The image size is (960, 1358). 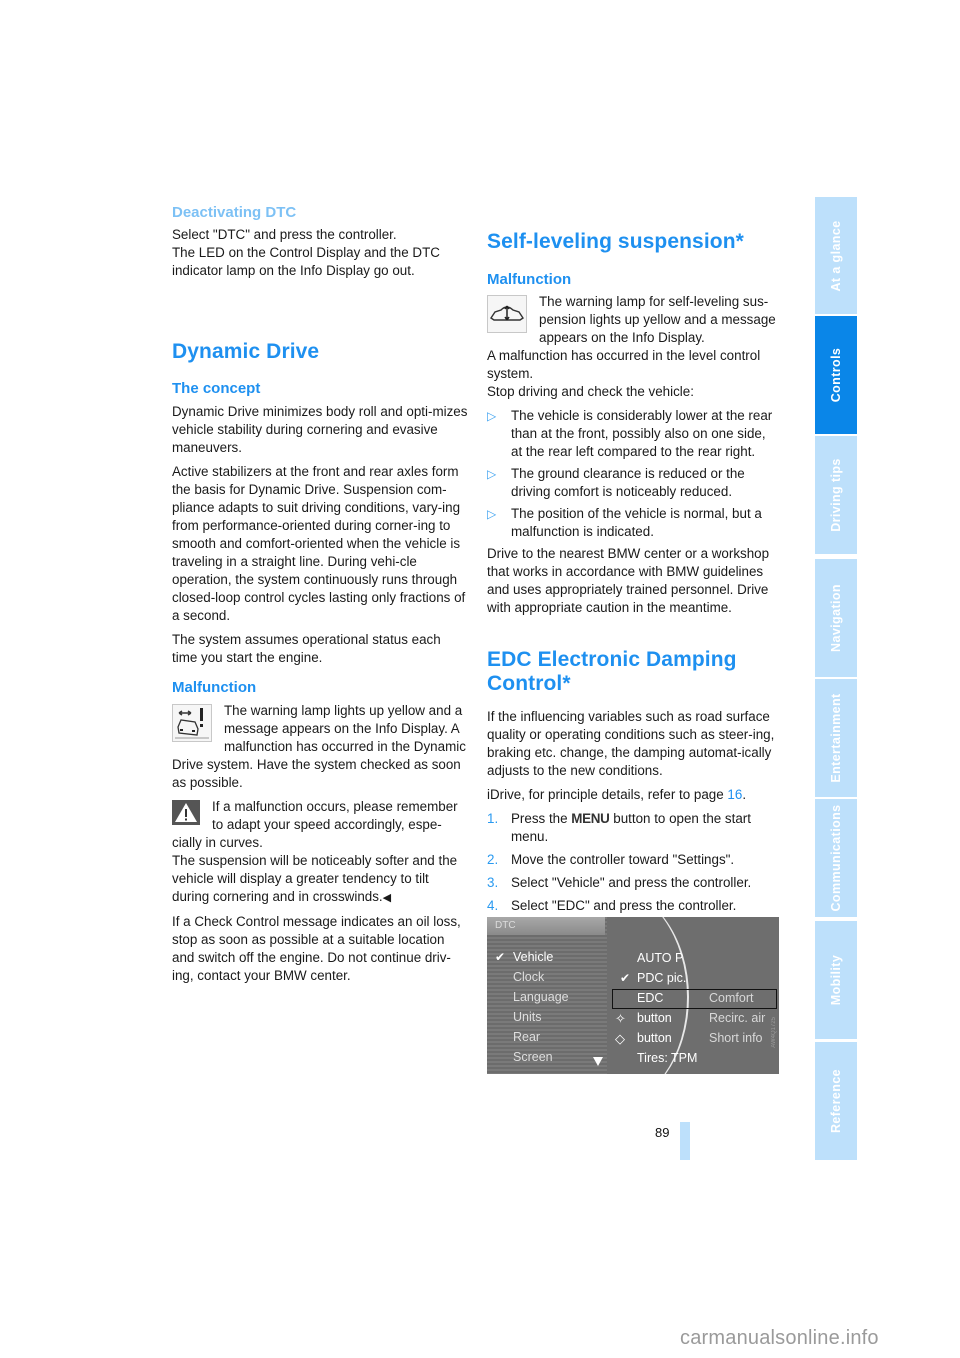 I want to click on tab-at-a-glance: At a glance, so click(x=836, y=255).